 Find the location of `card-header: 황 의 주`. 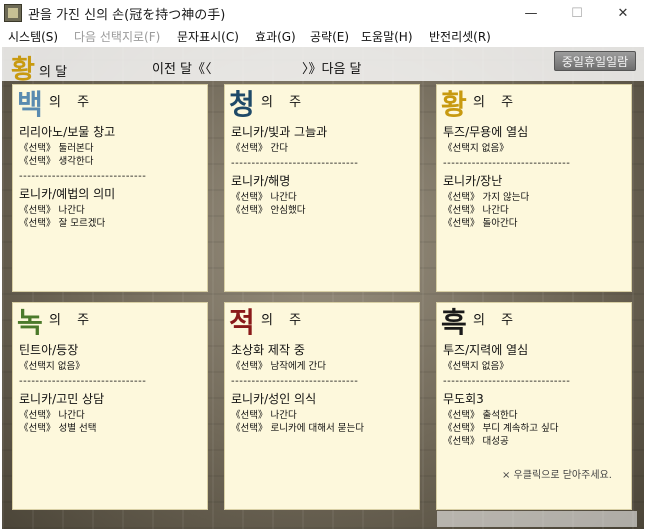

card-header: 황 의 주 is located at coordinates (534, 103).